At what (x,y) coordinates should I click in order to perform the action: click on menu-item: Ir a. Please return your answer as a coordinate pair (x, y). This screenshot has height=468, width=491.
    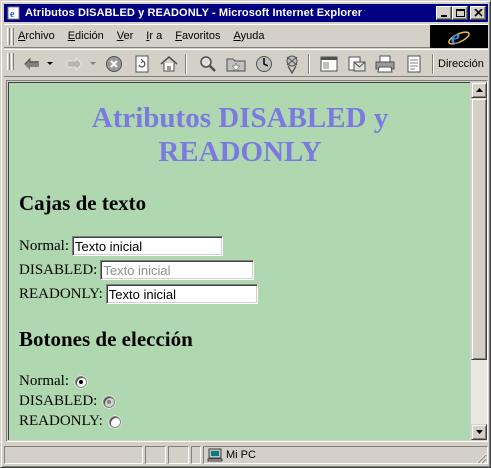
    Looking at the image, I should click on (154, 36).